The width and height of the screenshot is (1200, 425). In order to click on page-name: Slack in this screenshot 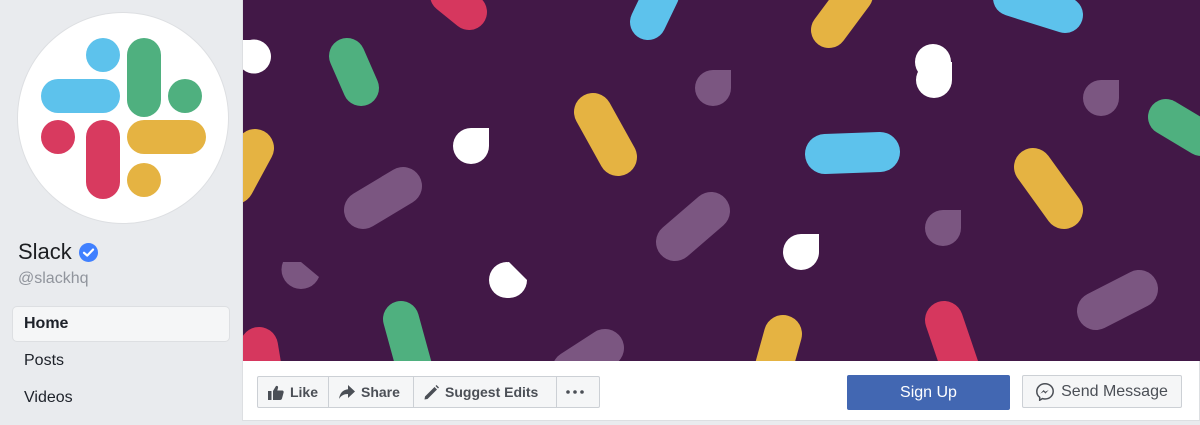, I will do `click(58, 252)`.